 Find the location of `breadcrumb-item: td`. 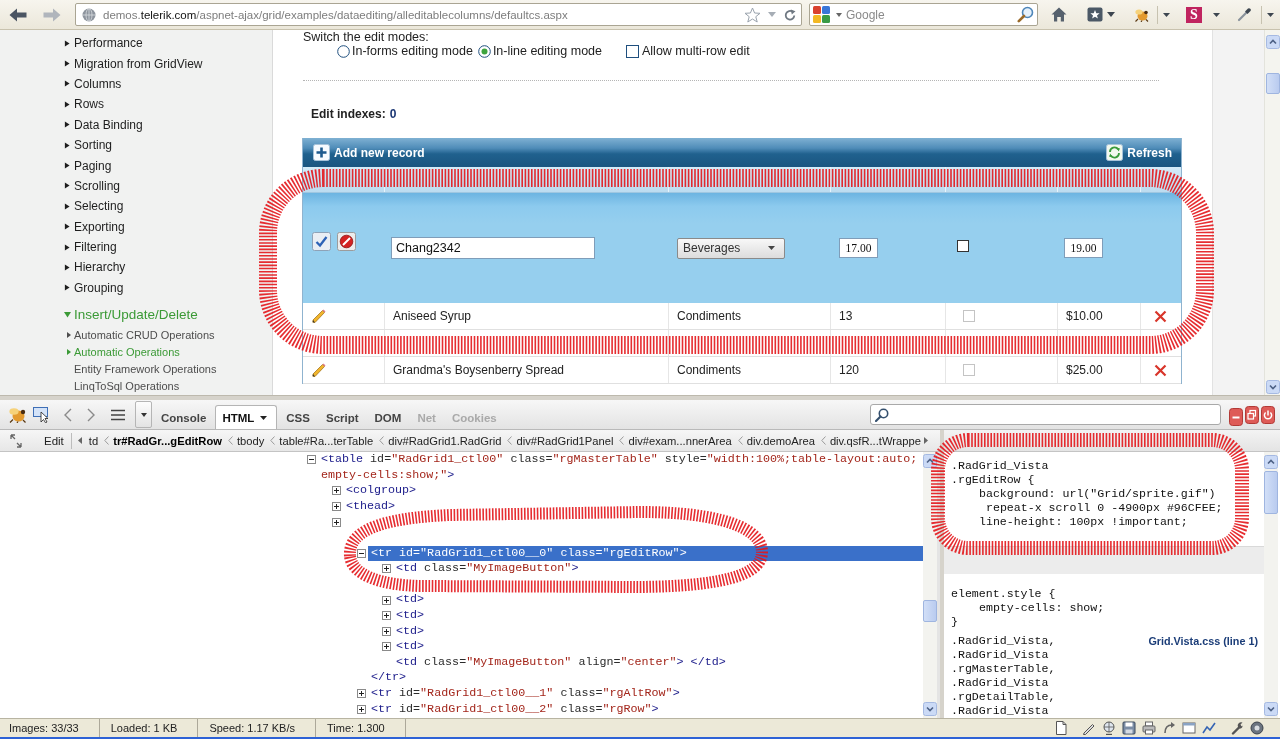

breadcrumb-item: td is located at coordinates (93, 440).